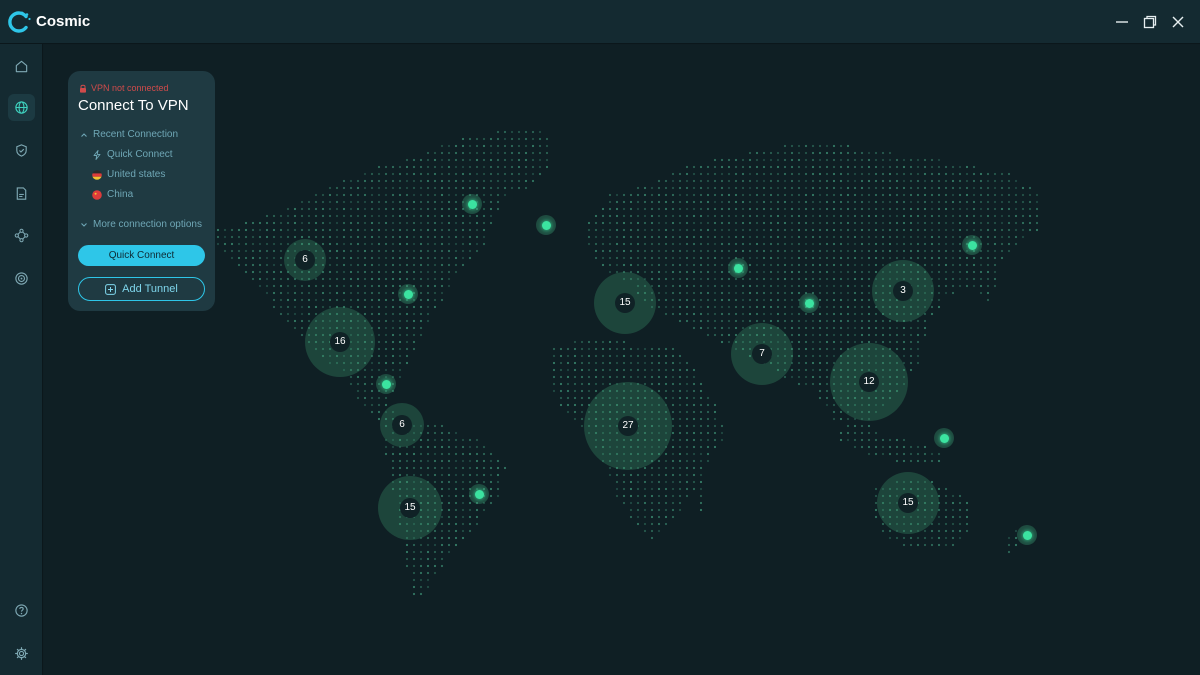 The width and height of the screenshot is (1200, 675). What do you see at coordinates (150, 289) in the screenshot?
I see `add-tunnel-label: Add Tunnel` at bounding box center [150, 289].